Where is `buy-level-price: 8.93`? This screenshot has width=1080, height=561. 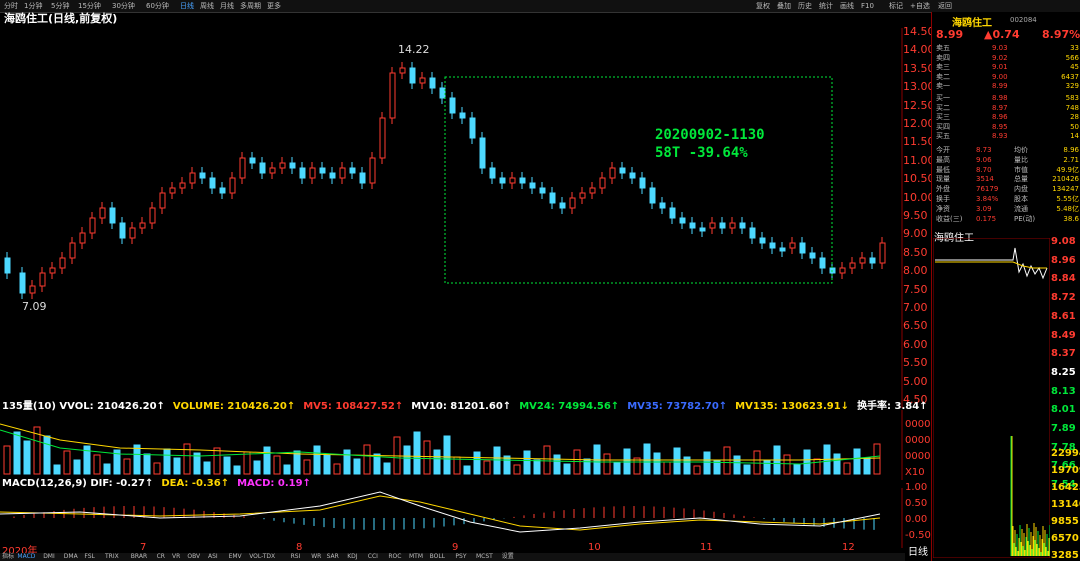
buy-level-price: 8.93 is located at coordinates (1000, 136).